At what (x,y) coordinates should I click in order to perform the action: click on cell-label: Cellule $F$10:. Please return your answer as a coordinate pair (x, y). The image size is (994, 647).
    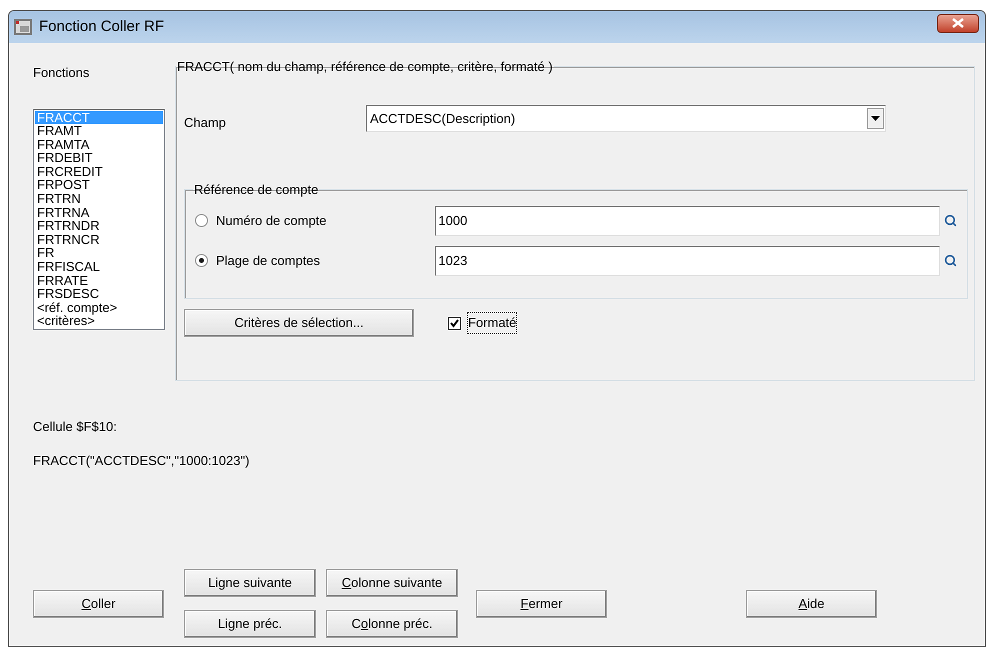
    Looking at the image, I should click on (75, 427).